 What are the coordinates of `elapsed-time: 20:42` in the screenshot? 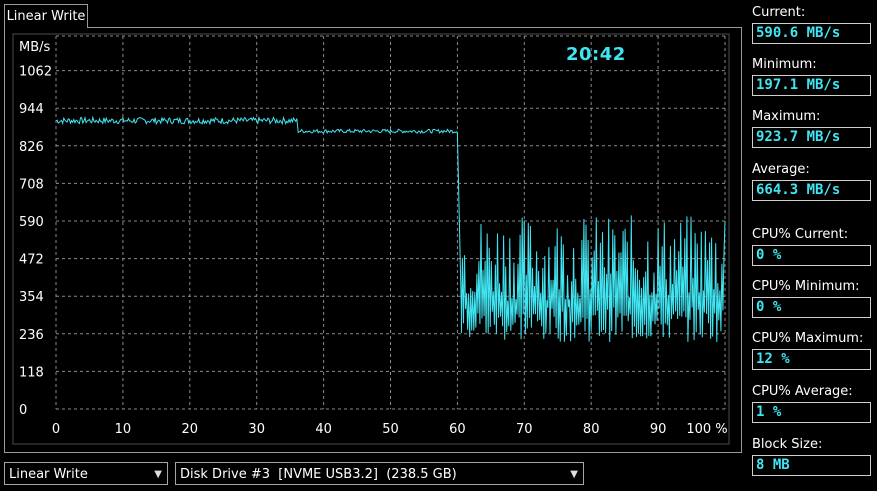 It's located at (596, 54).